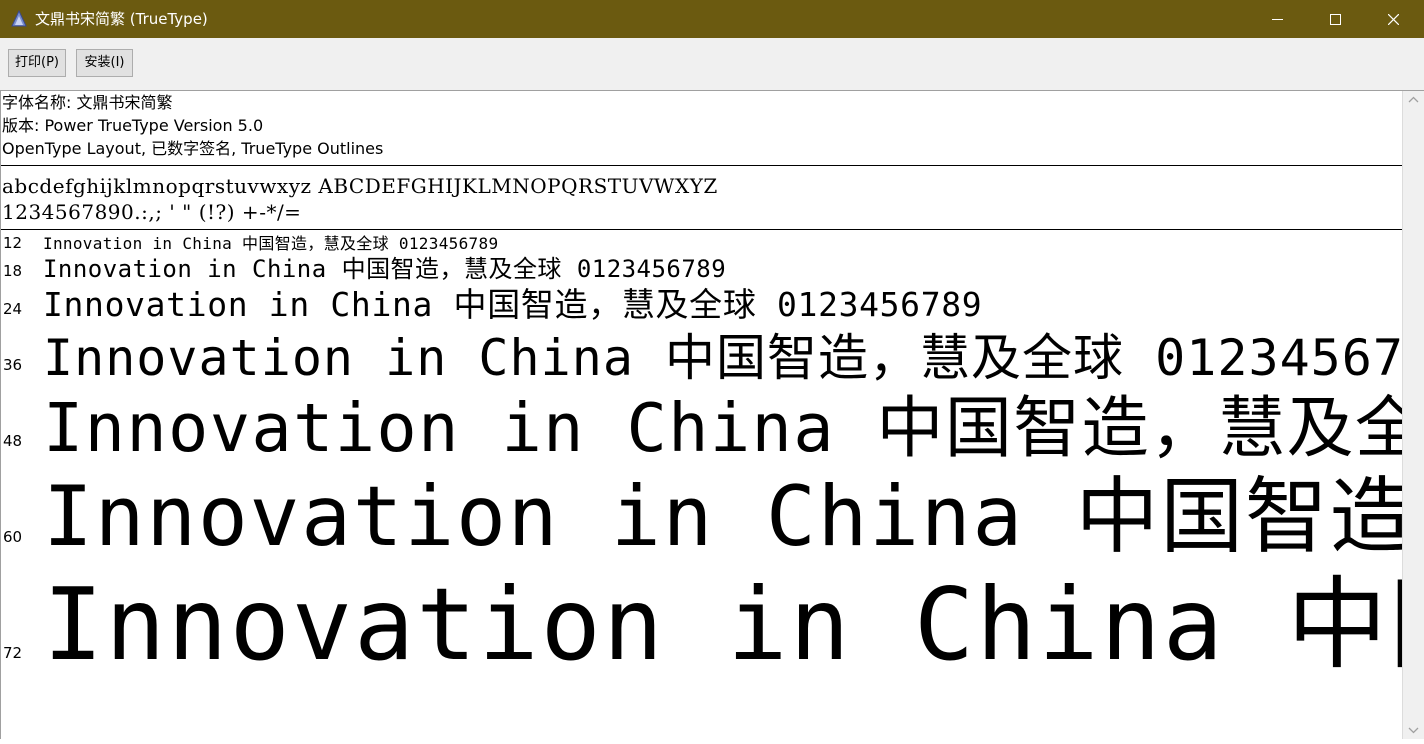 This screenshot has width=1424, height=744. What do you see at coordinates (13, 537) in the screenshot?
I see `sample-size-label: 60` at bounding box center [13, 537].